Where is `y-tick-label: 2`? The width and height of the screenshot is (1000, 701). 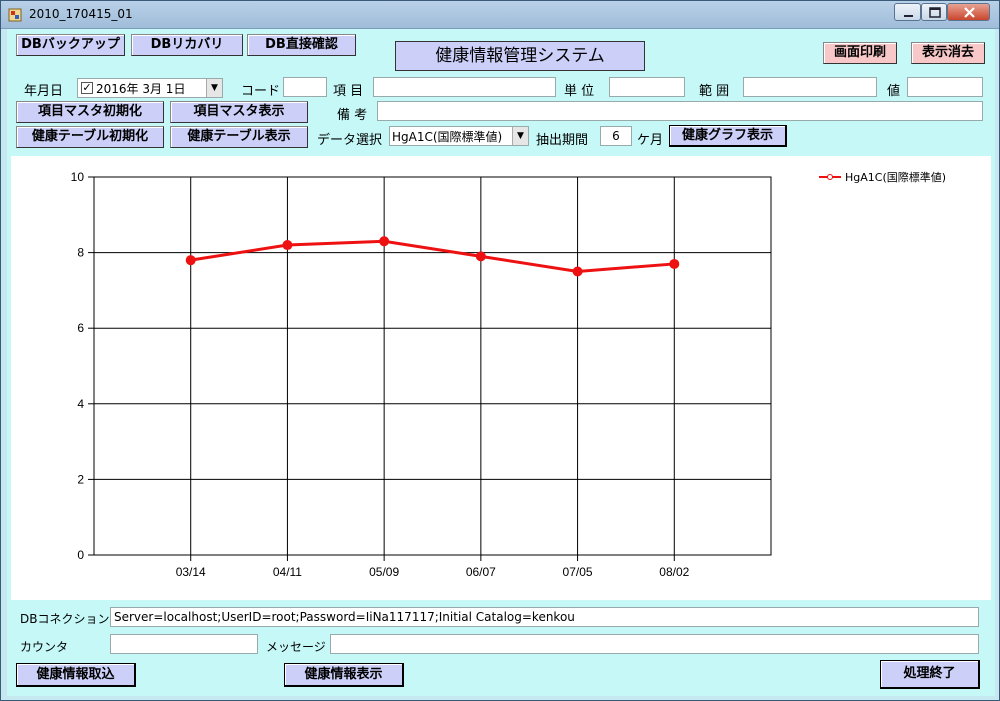 y-tick-label: 2 is located at coordinates (80, 479).